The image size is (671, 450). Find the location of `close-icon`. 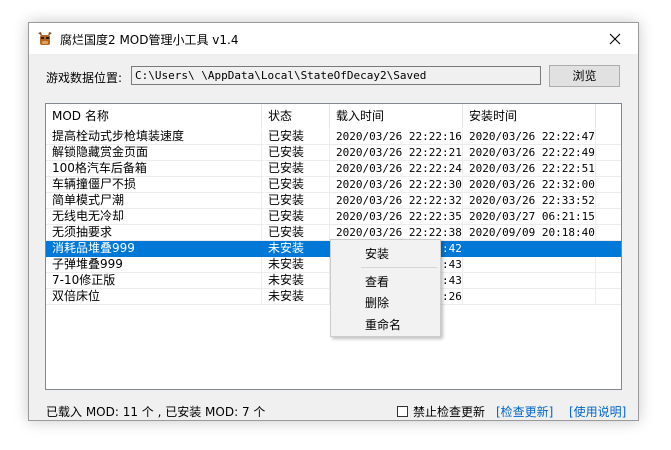

close-icon is located at coordinates (615, 38).